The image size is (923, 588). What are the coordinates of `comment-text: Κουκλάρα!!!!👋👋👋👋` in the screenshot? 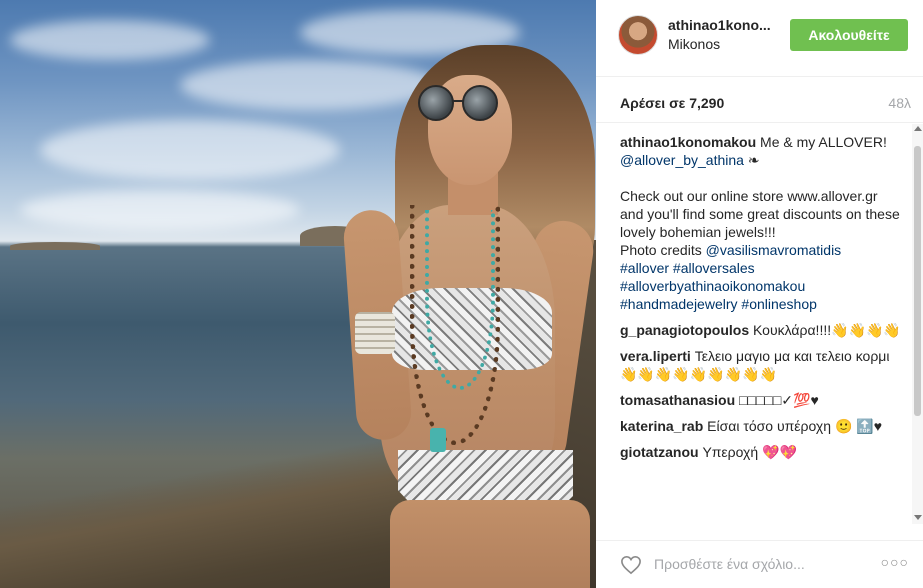 It's located at (827, 330).